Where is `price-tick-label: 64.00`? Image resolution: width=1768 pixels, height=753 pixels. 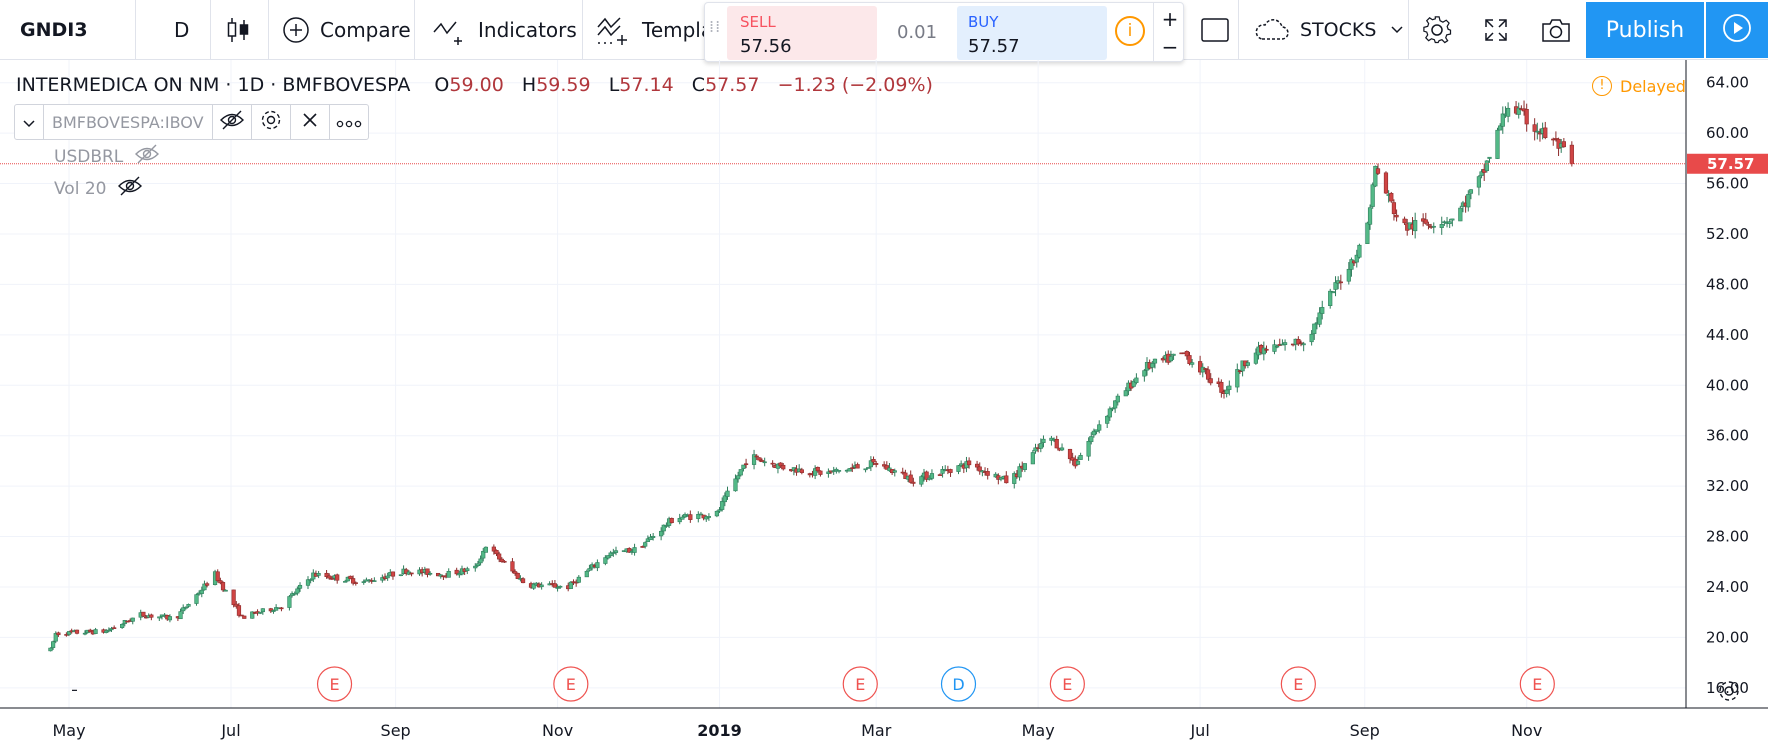
price-tick-label: 64.00 is located at coordinates (1727, 83).